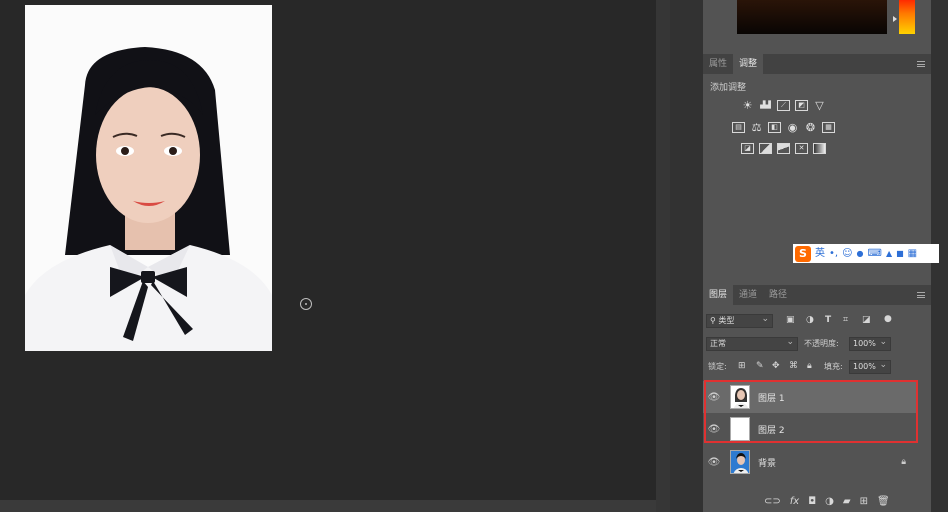 This screenshot has height=512, width=948. What do you see at coordinates (828, 127) in the screenshot?
I see `color-lookup-icon: ▦` at bounding box center [828, 127].